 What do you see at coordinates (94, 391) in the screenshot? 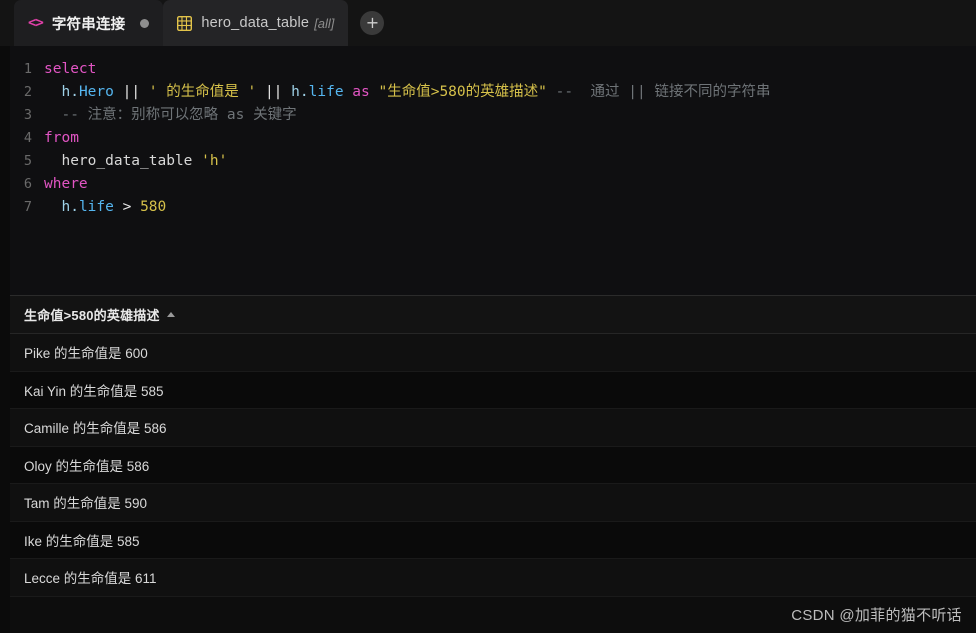
I see `table-cell: Kai Yin 的生命值是 585` at bounding box center [94, 391].